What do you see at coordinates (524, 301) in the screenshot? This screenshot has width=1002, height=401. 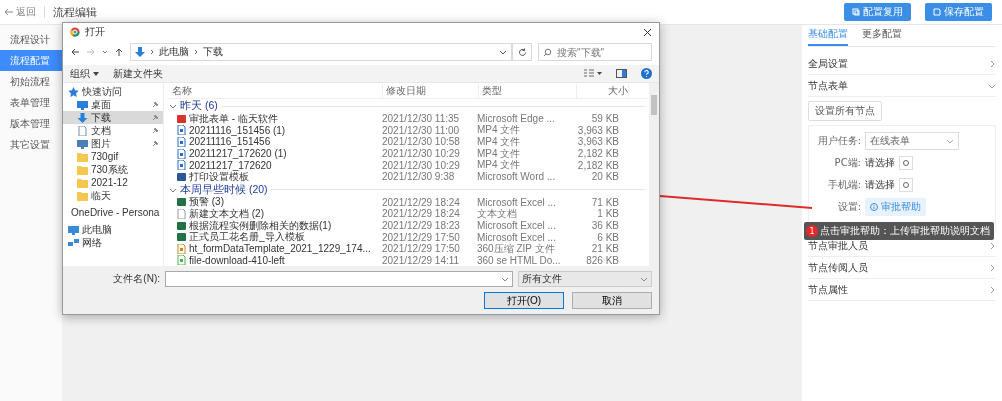 I see `open-button: 打开(O)` at bounding box center [524, 301].